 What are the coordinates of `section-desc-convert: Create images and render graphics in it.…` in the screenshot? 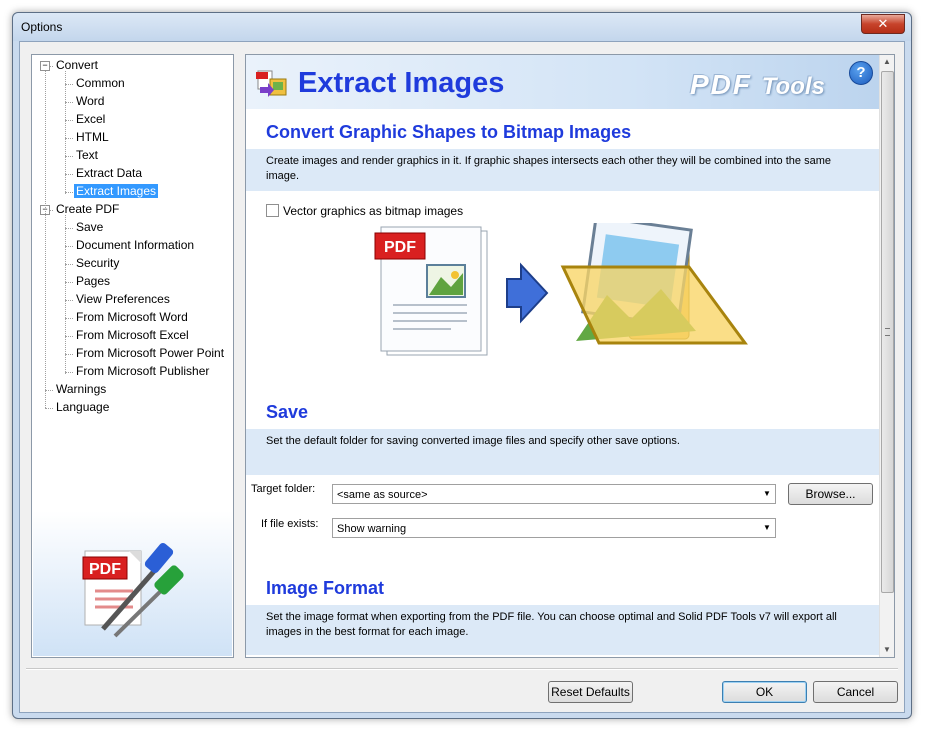 It's located at (563, 170).